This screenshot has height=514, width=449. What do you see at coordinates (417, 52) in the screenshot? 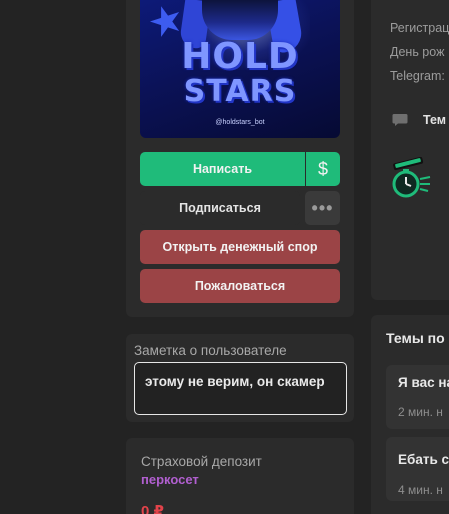
I see `birthday-label: День рож` at bounding box center [417, 52].